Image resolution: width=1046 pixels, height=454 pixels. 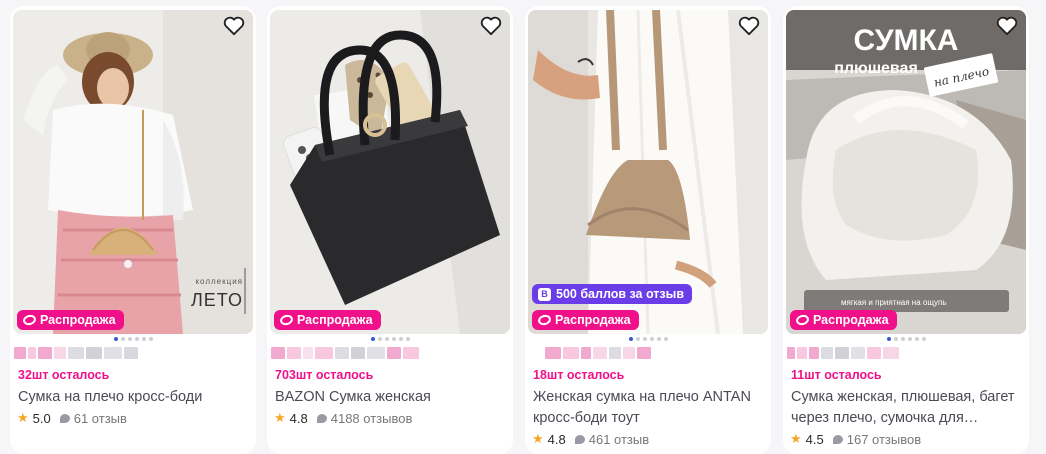 What do you see at coordinates (579, 375) in the screenshot?
I see `stock-left: 18шт осталось` at bounding box center [579, 375].